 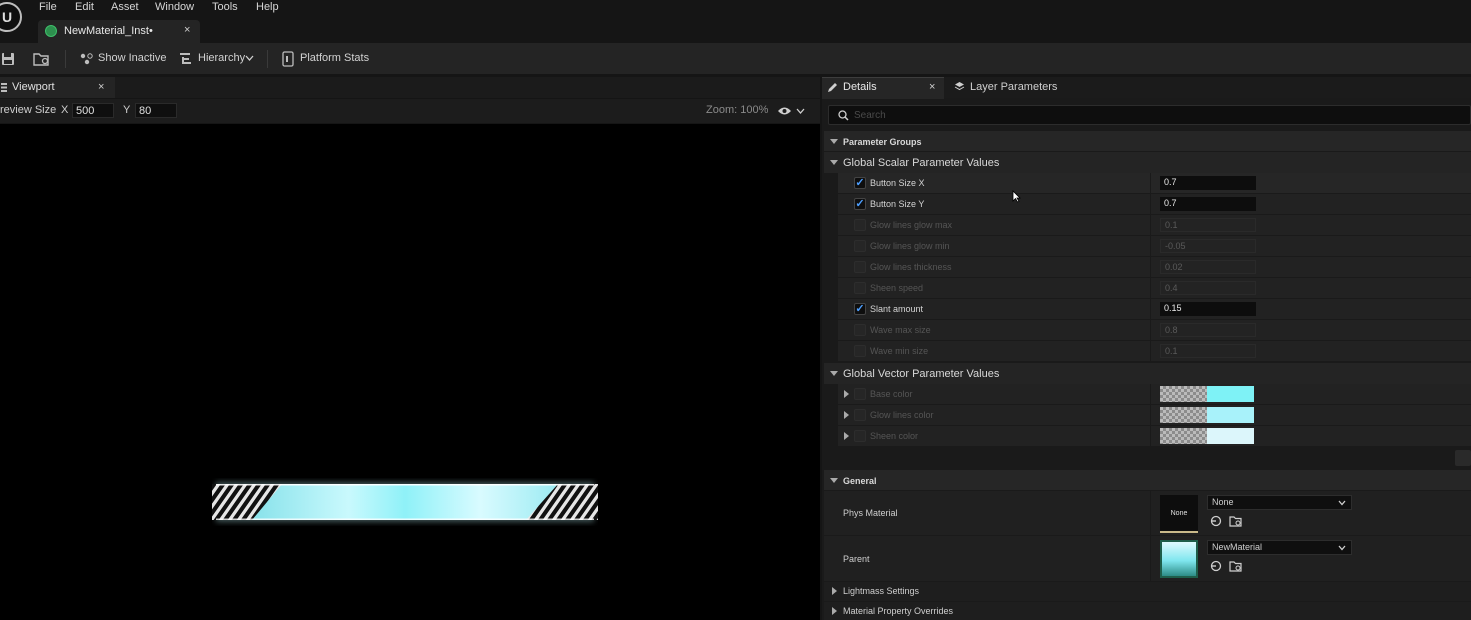 I want to click on vector-params-header: Global Vector Parameter Values, so click(x=1147, y=373).